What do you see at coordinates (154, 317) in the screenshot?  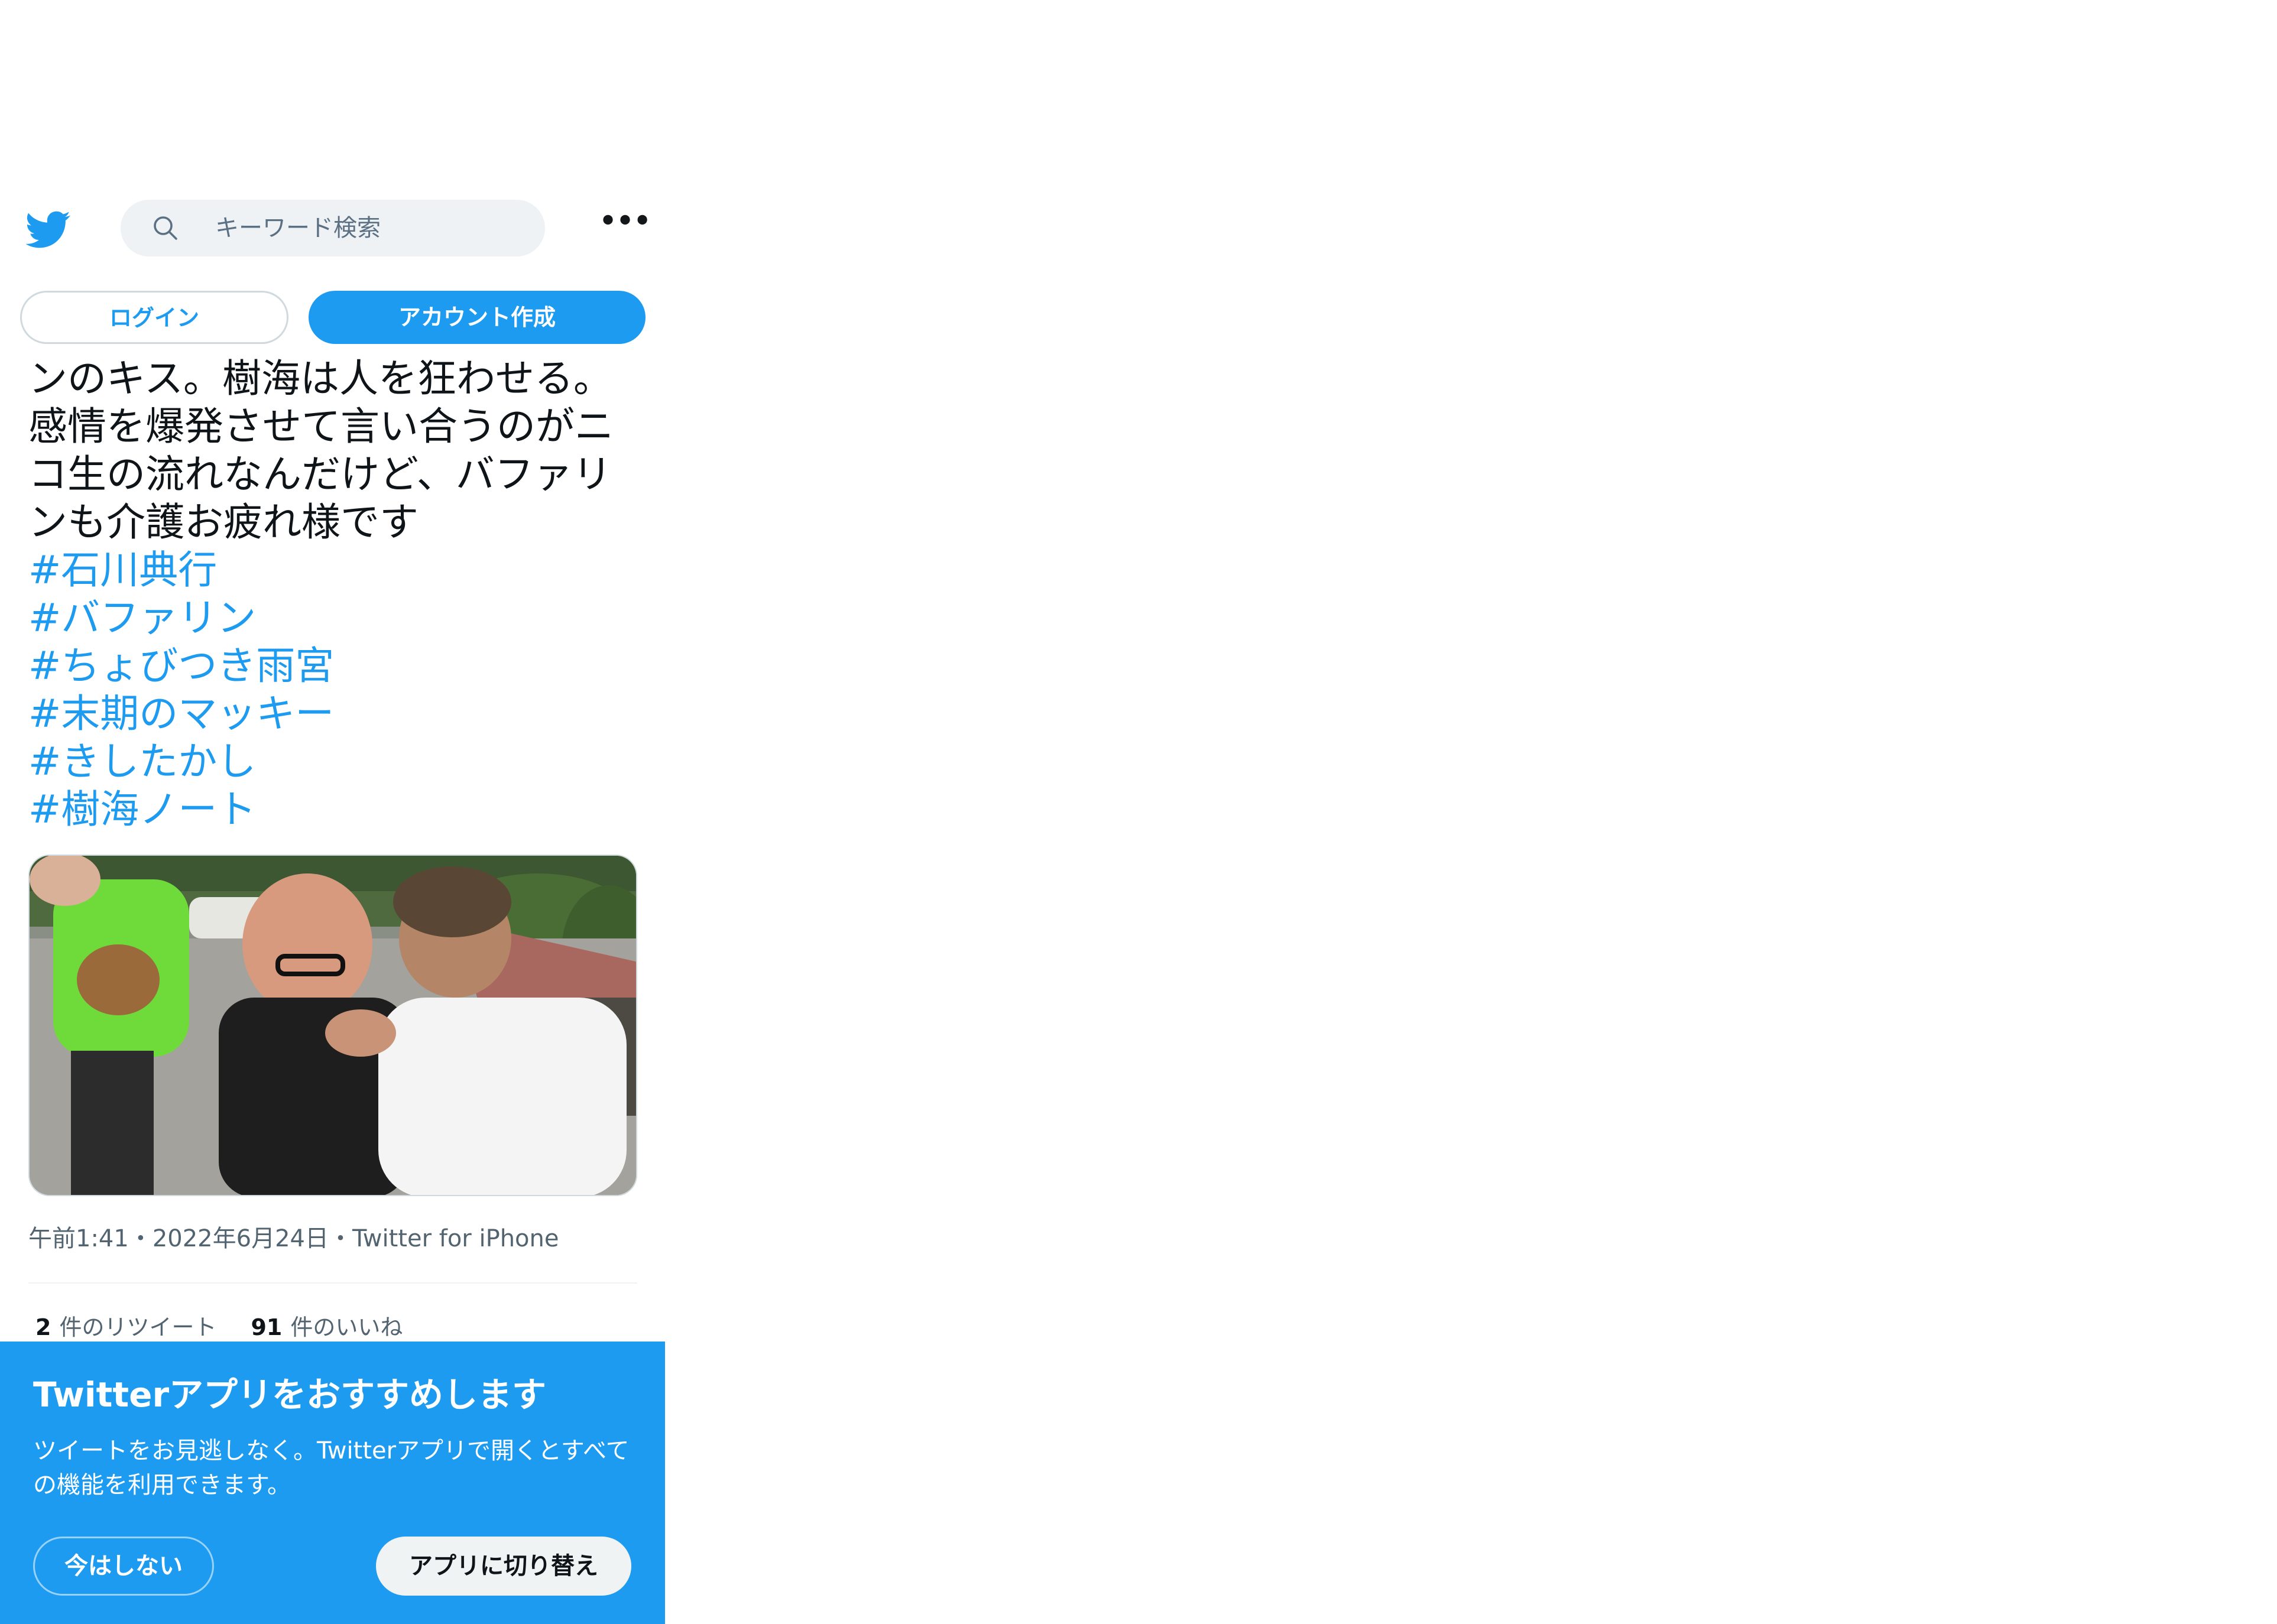 I see `login-button: ログイン` at bounding box center [154, 317].